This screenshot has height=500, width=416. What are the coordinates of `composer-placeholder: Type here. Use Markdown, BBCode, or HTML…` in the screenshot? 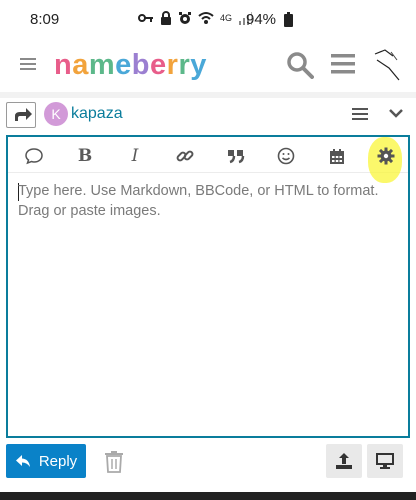 It's located at (210, 201).